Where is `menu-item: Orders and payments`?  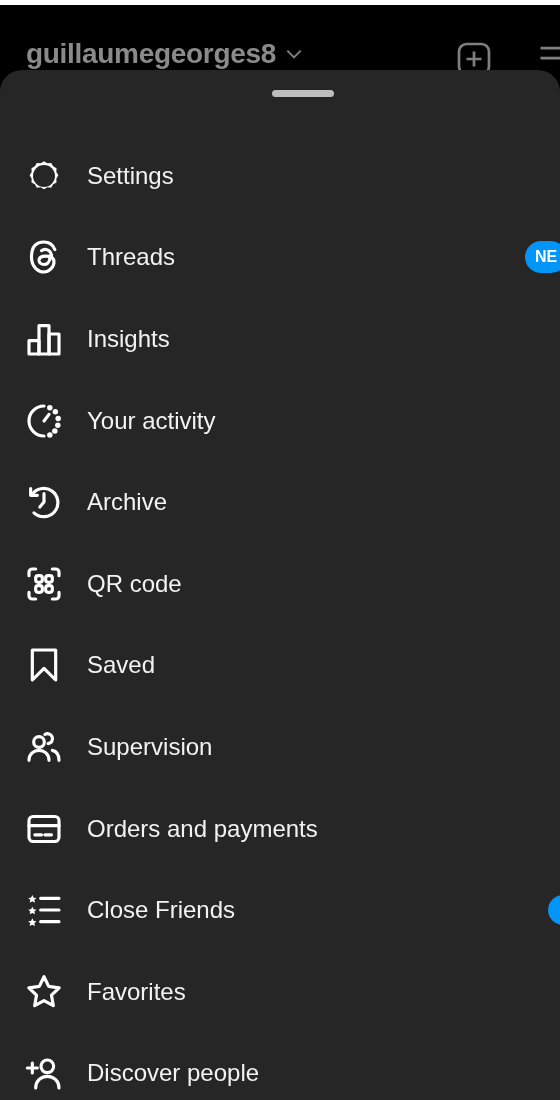 menu-item: Orders and payments is located at coordinates (202, 828).